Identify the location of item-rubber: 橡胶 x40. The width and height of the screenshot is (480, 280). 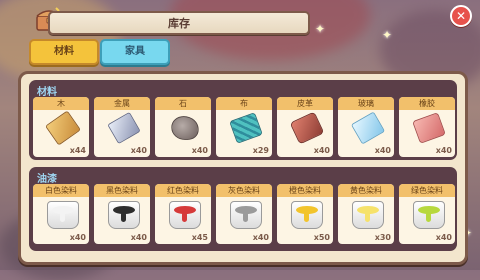
(427, 127).